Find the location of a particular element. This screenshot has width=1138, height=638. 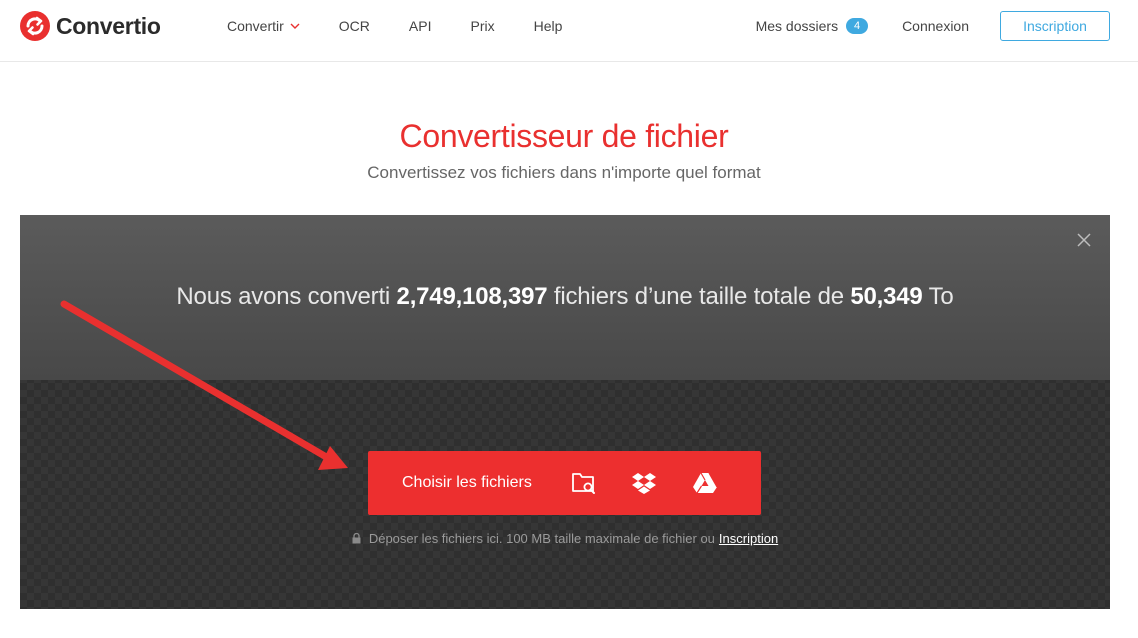

drop-signup-link: Inscription is located at coordinates (748, 538).